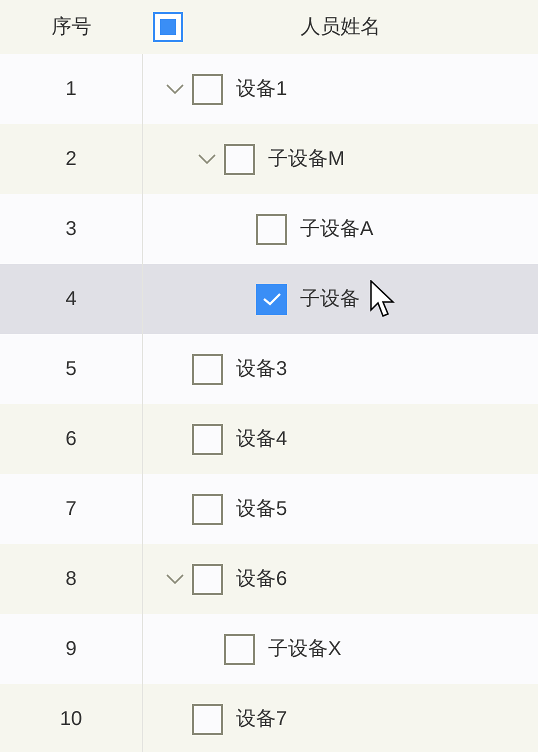  Describe the element at coordinates (262, 509) in the screenshot. I see `device-name: 设备5` at that location.